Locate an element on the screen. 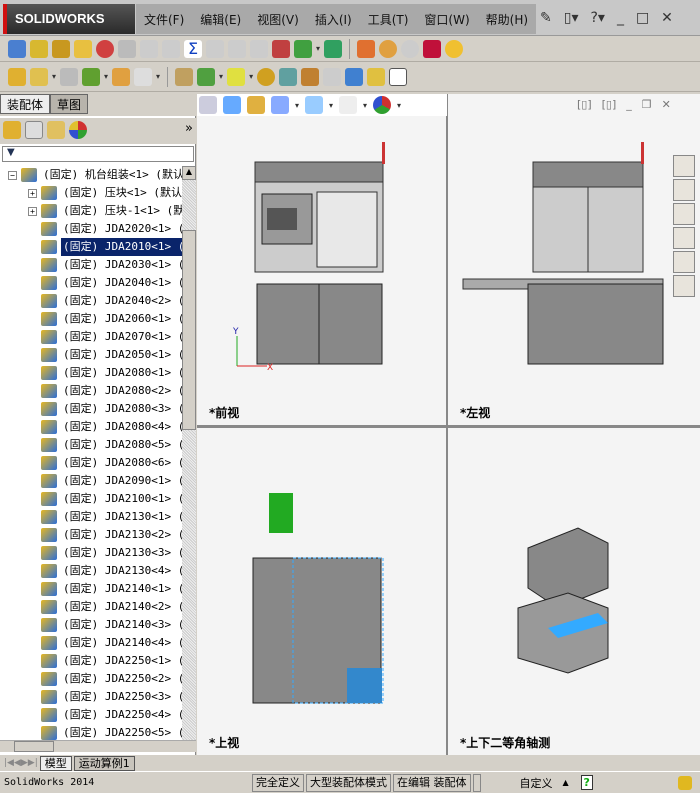 Image resolution: width=700 pixels, height=793 pixels. units-up-icon: ▲ is located at coordinates (566, 782).